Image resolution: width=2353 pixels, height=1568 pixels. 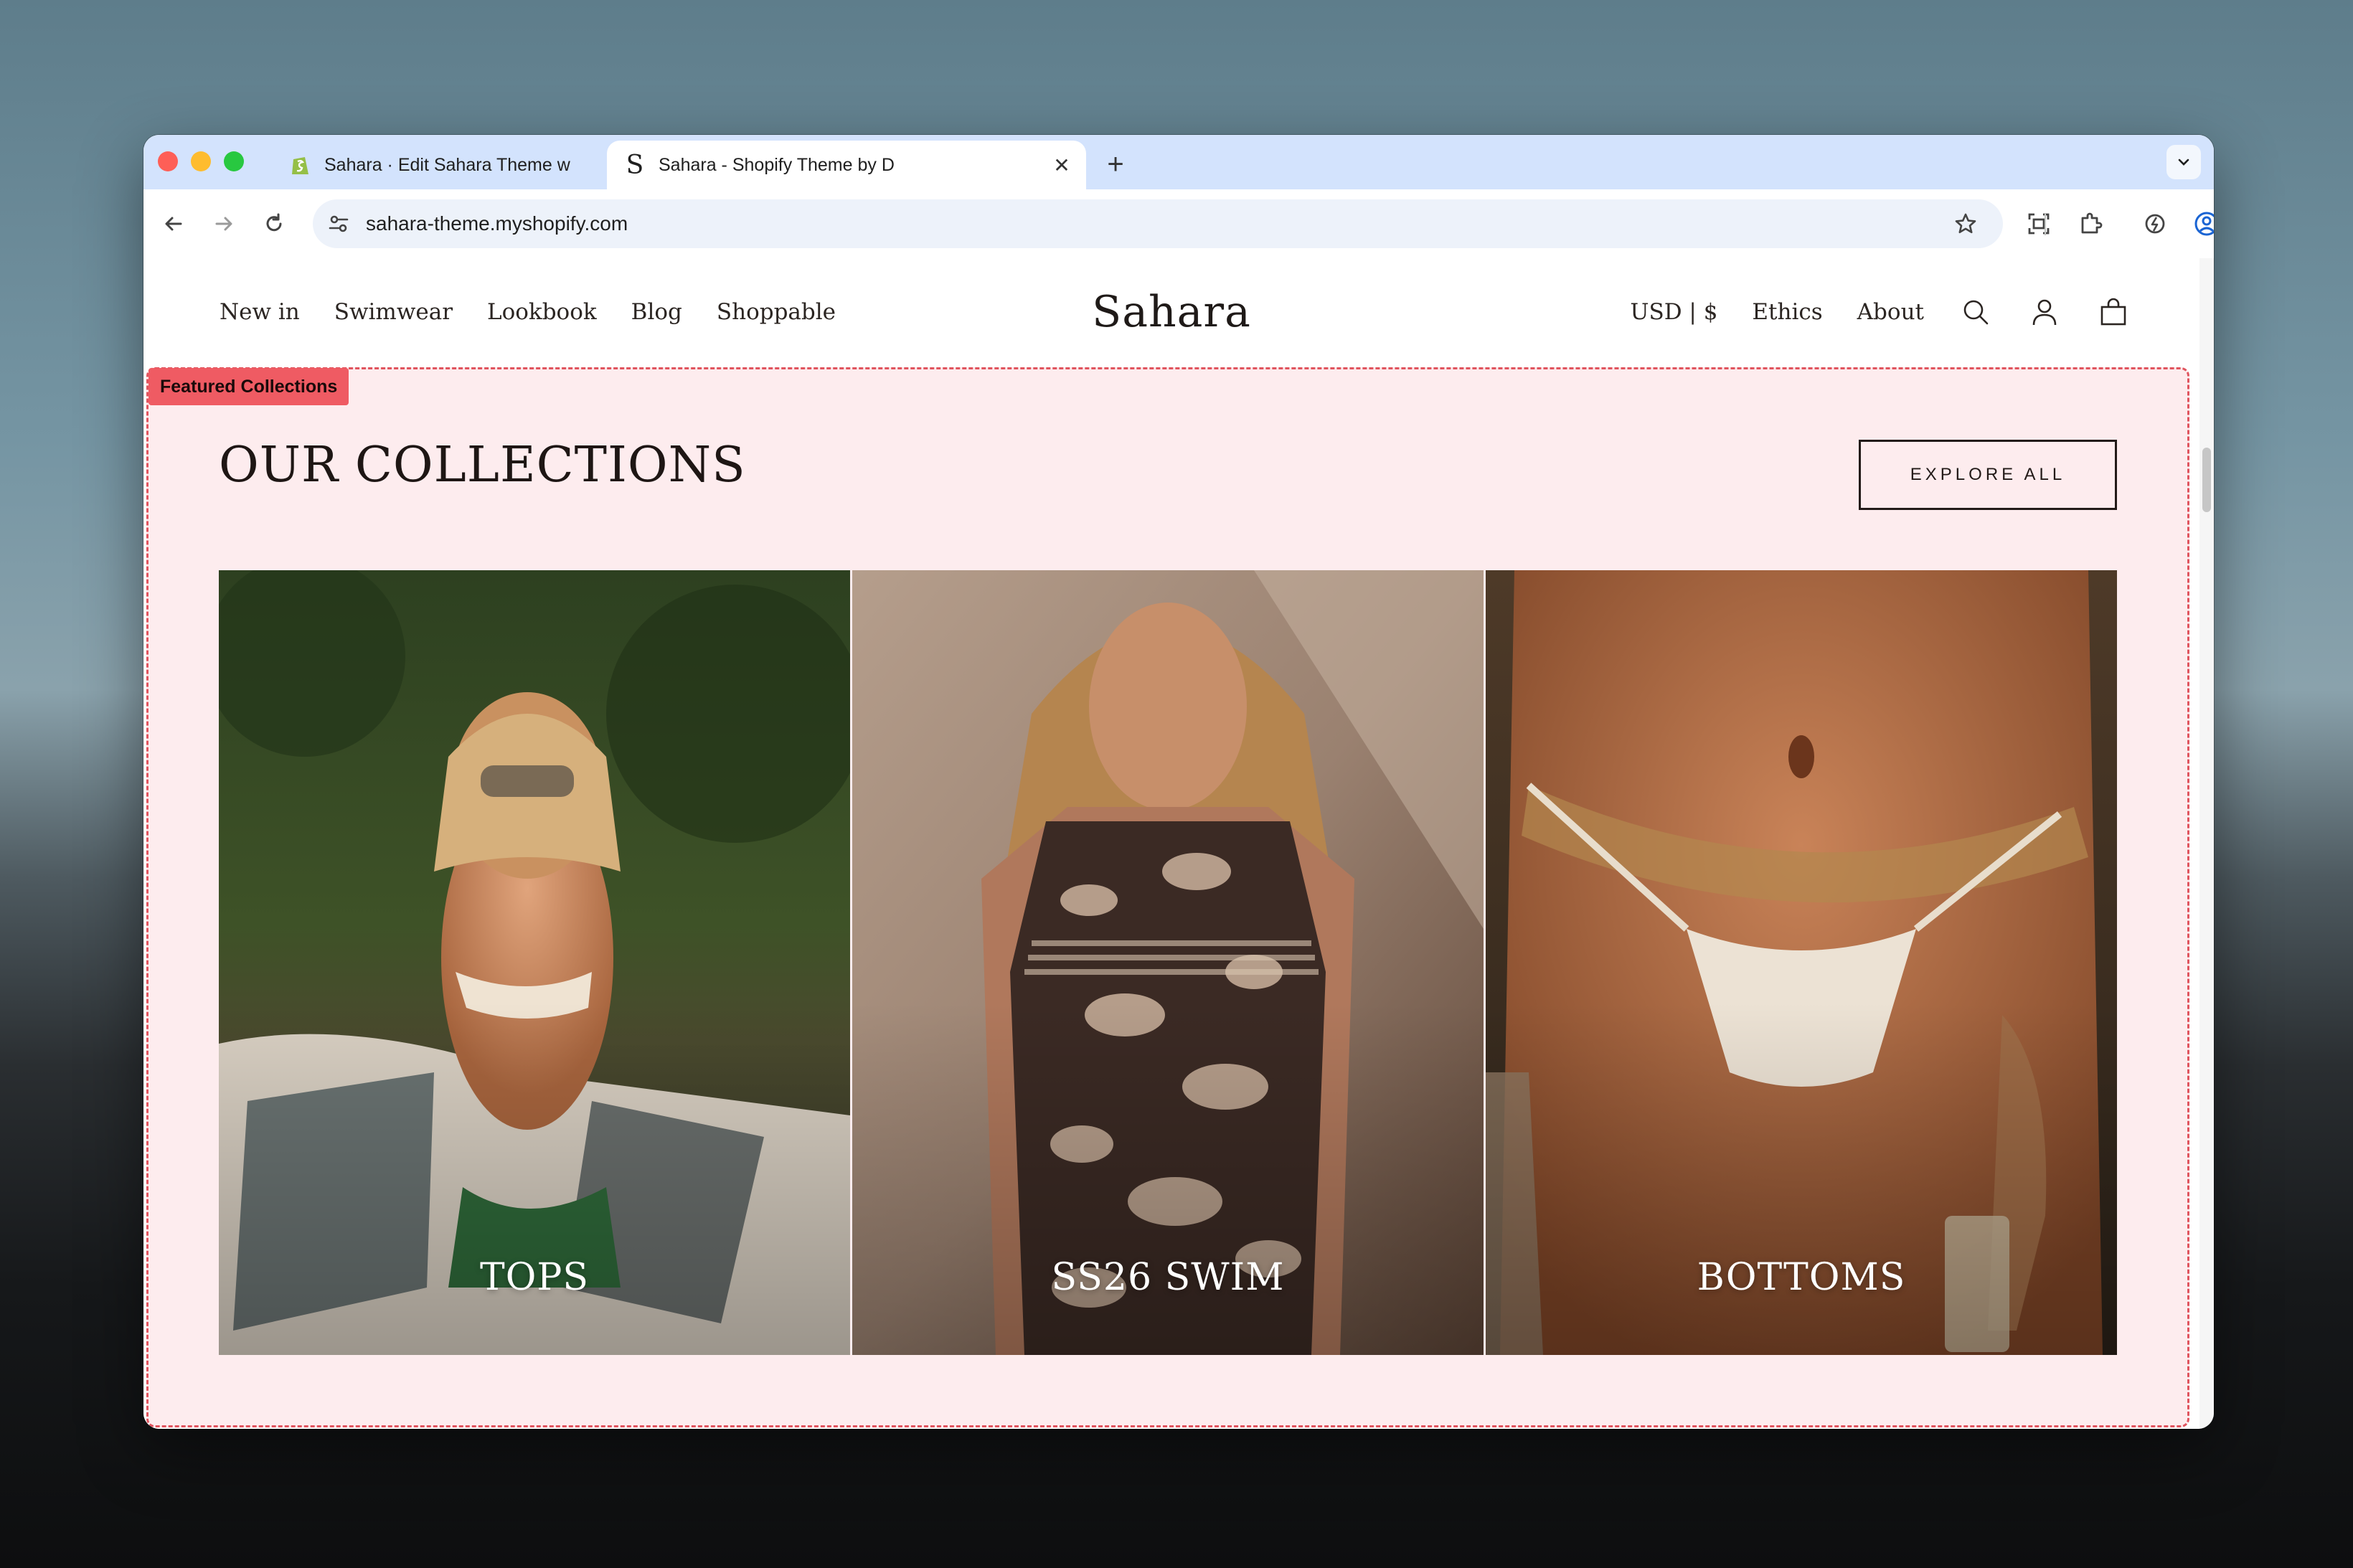 I want to click on puzzle-icon, so click(x=2092, y=223).